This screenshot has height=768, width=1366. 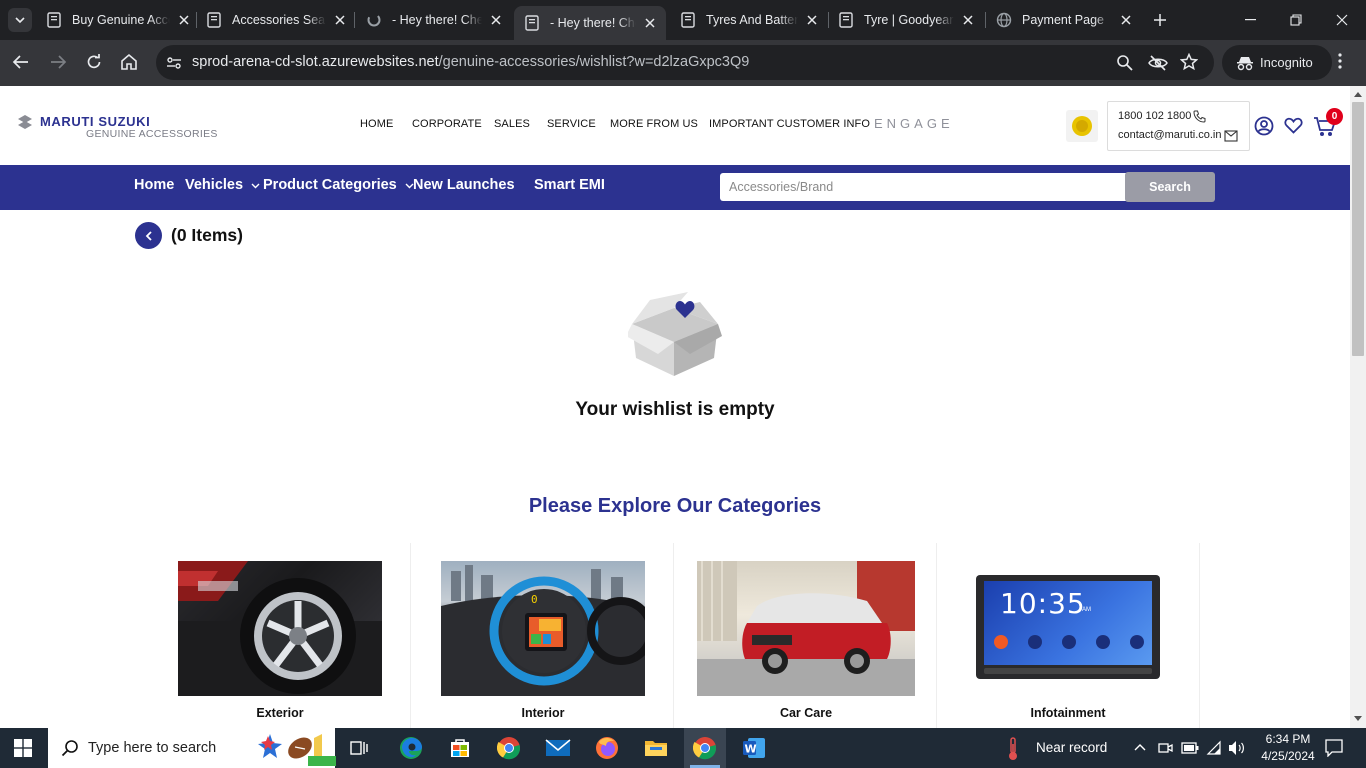 I want to click on nexa-emblem-icon, so click(x=1082, y=126).